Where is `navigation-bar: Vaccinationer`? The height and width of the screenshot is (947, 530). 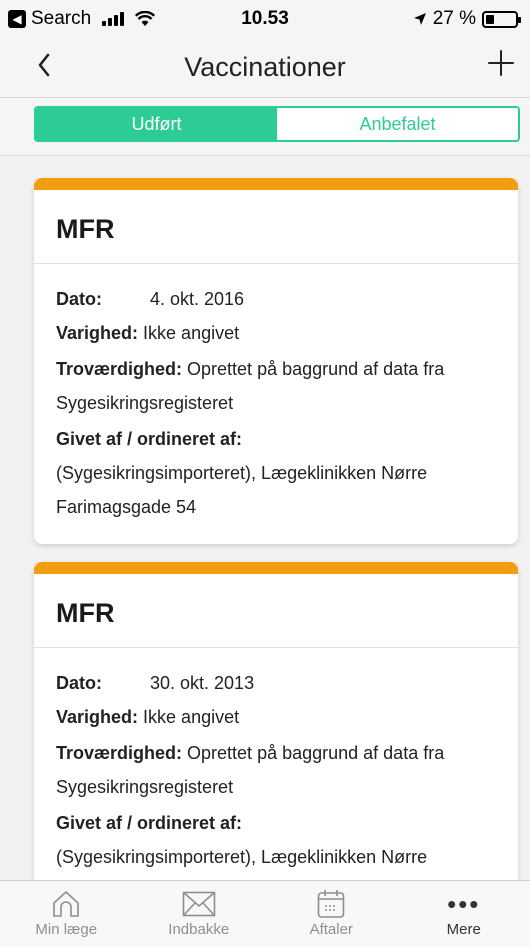
navigation-bar: Vaccinationer is located at coordinates (265, 68).